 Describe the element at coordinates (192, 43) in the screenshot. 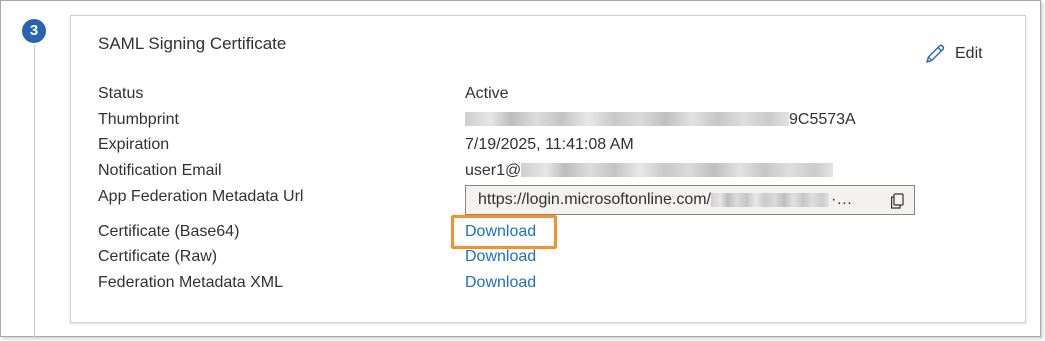

I see `card-title: SAML Signing Certificate` at that location.